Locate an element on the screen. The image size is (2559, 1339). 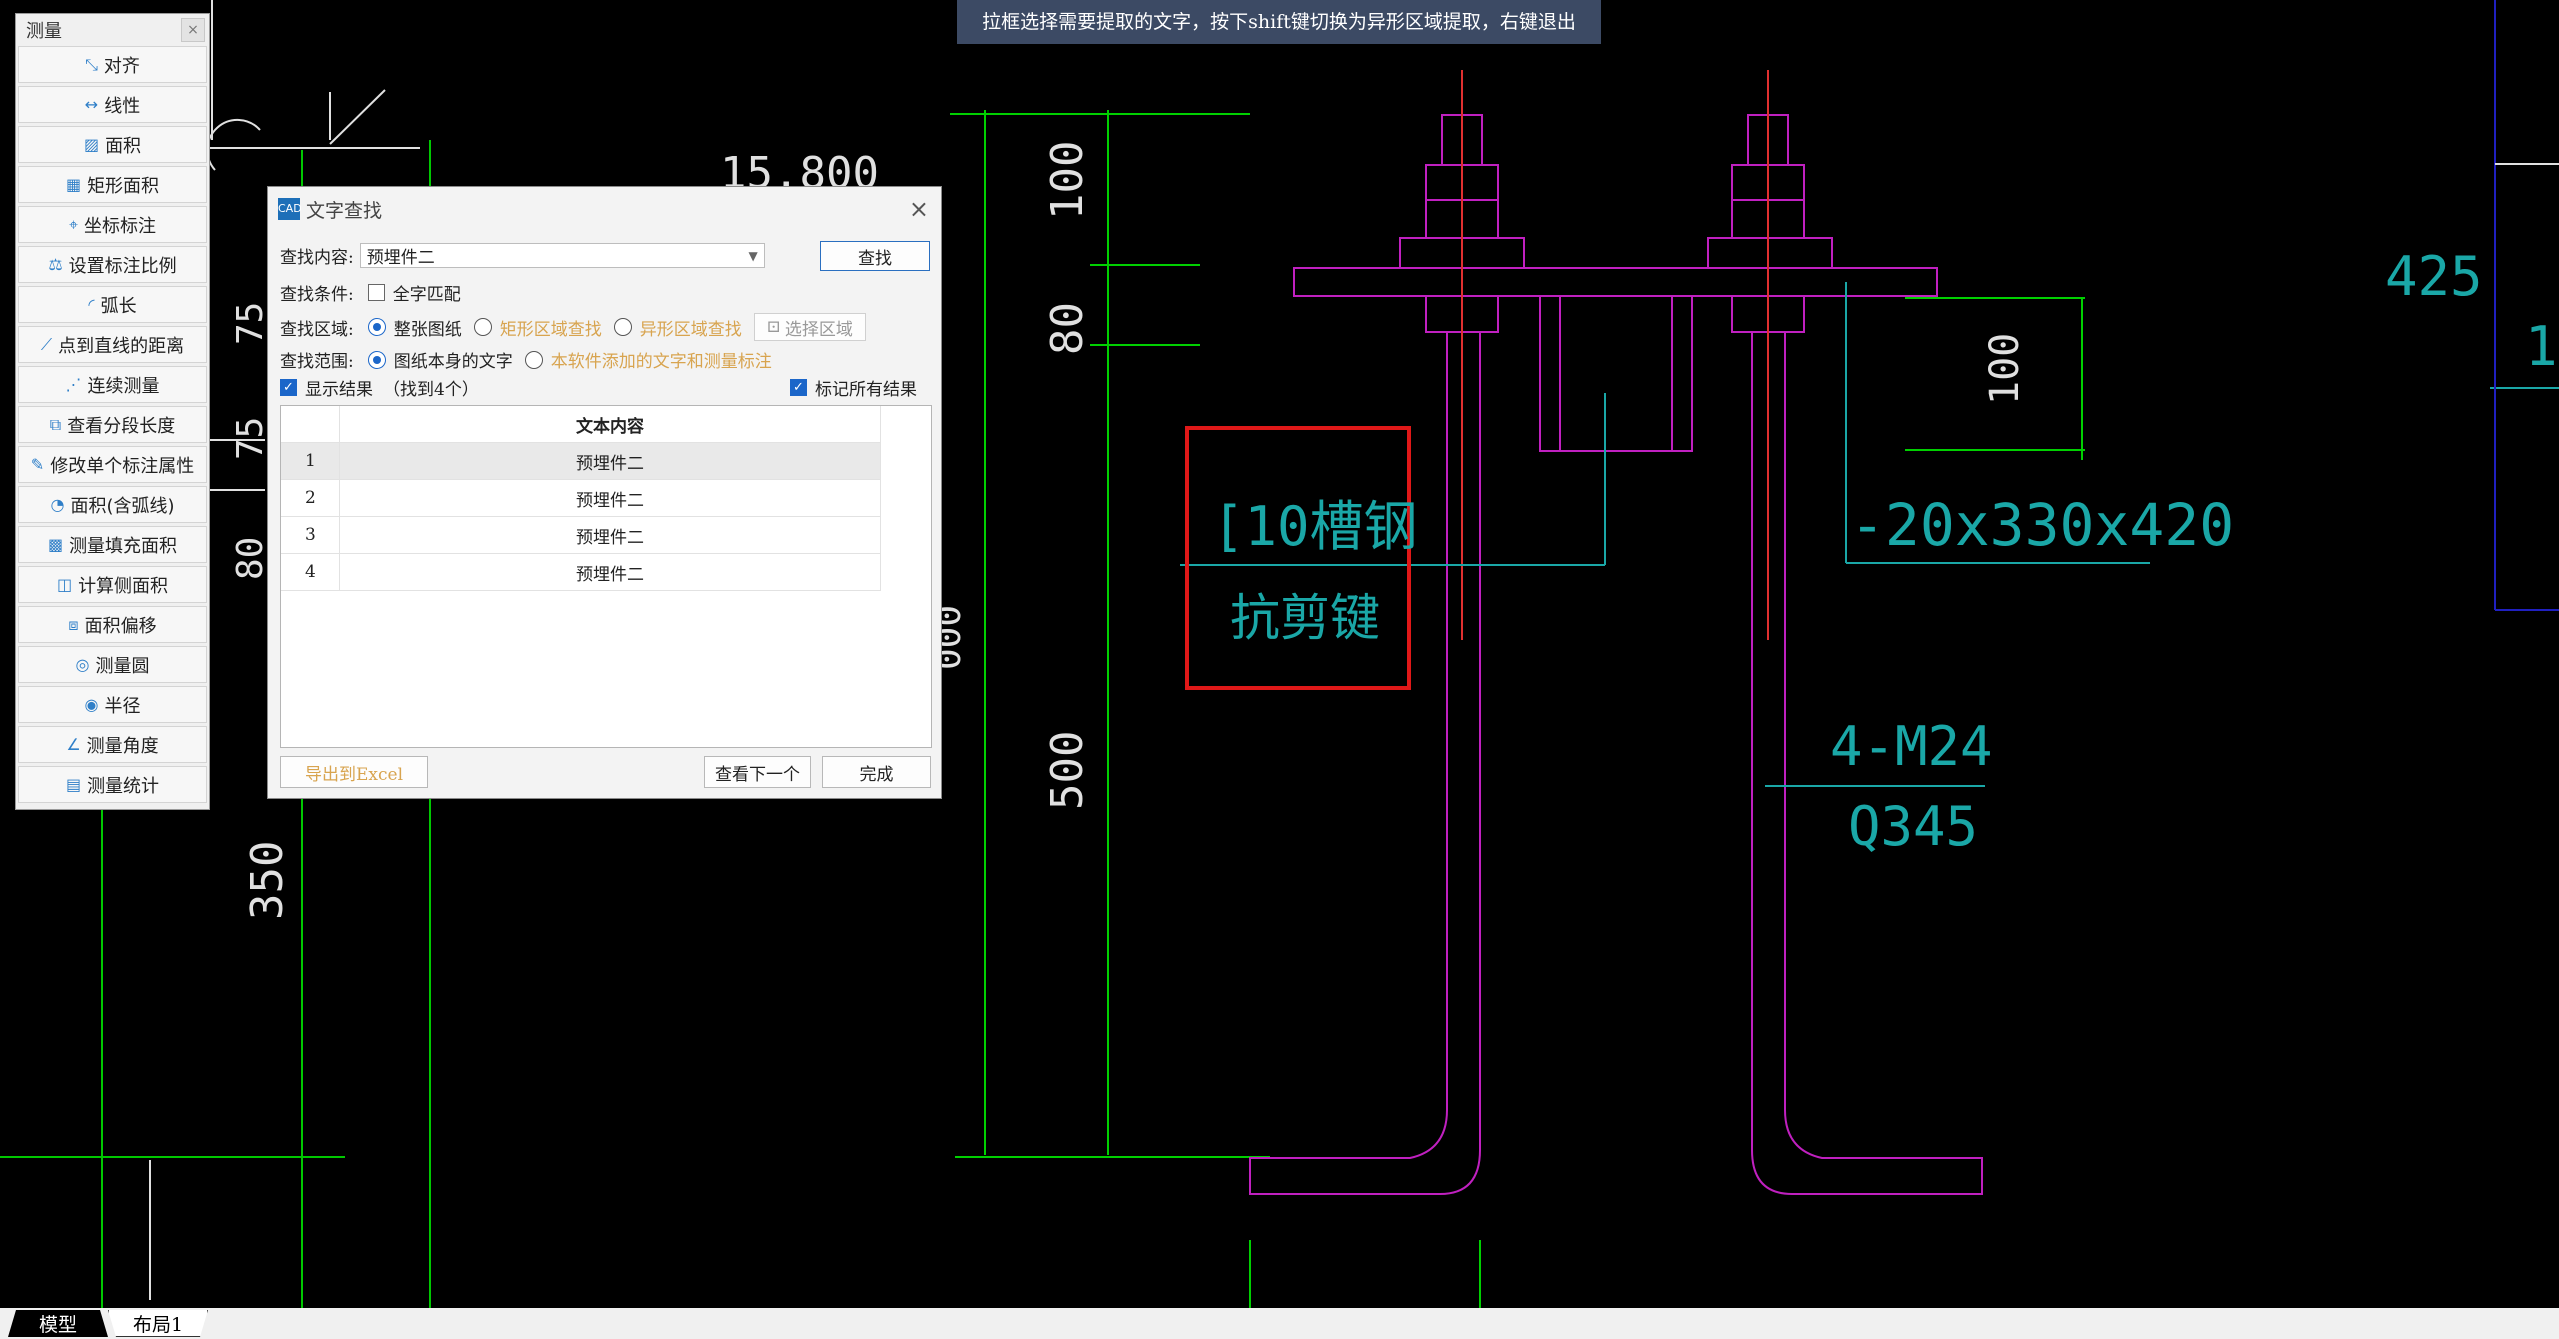
fill-area-icon: ▩ is located at coordinates (55, 544).